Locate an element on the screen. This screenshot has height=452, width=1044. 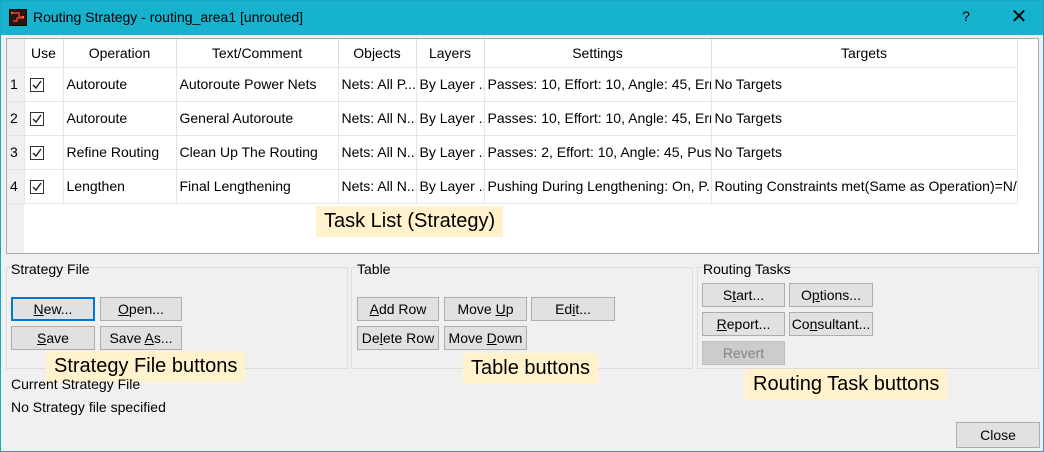
column-header-layers: Layers is located at coordinates (450, 53).